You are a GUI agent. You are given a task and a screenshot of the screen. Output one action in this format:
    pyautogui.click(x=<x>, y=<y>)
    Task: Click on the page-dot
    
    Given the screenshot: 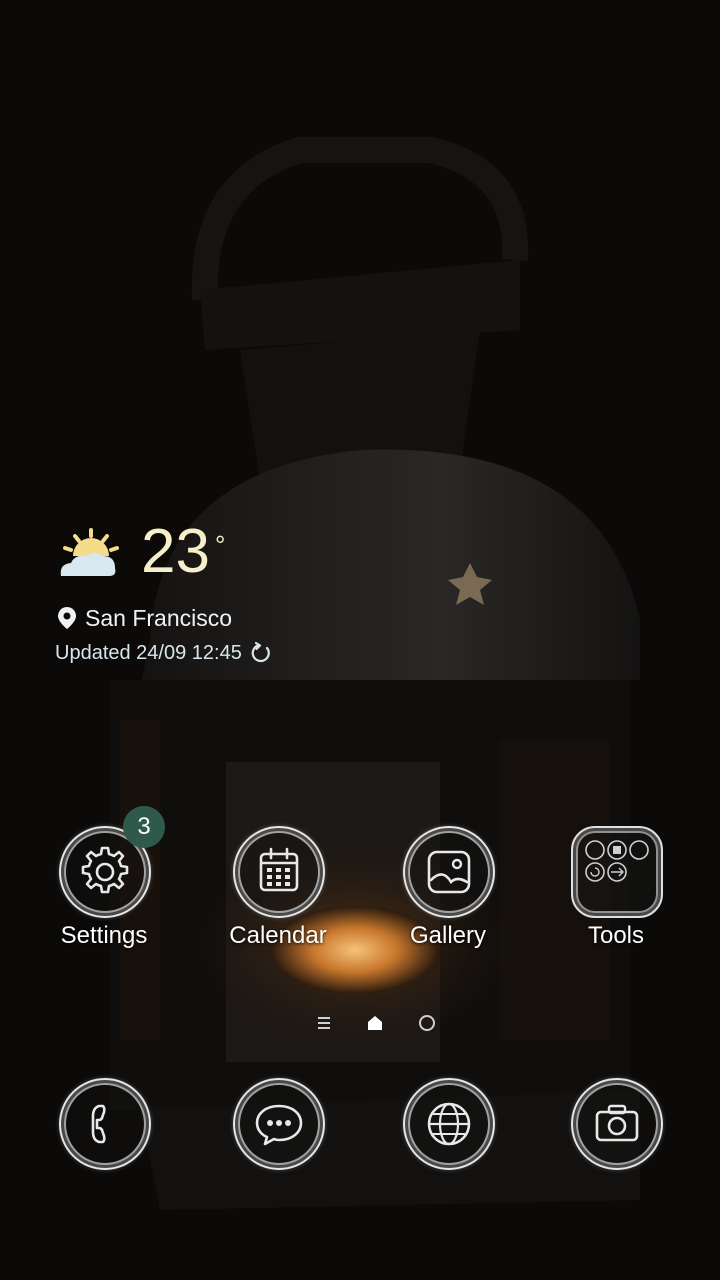 What is the action you would take?
    pyautogui.click(x=427, y=1023)
    